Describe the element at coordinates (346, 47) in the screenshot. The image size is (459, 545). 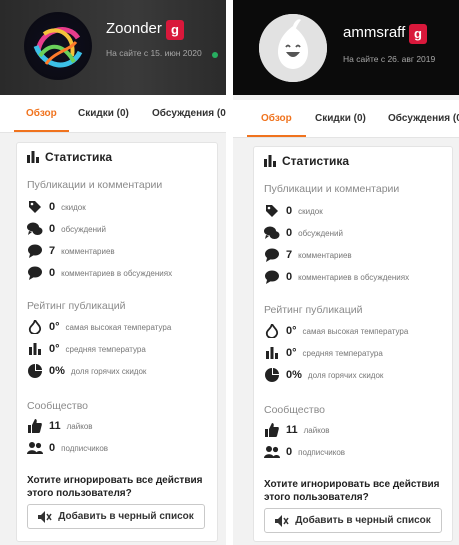
I see `profile-header: ammsraff g На сайте с 26. авг 2019` at that location.